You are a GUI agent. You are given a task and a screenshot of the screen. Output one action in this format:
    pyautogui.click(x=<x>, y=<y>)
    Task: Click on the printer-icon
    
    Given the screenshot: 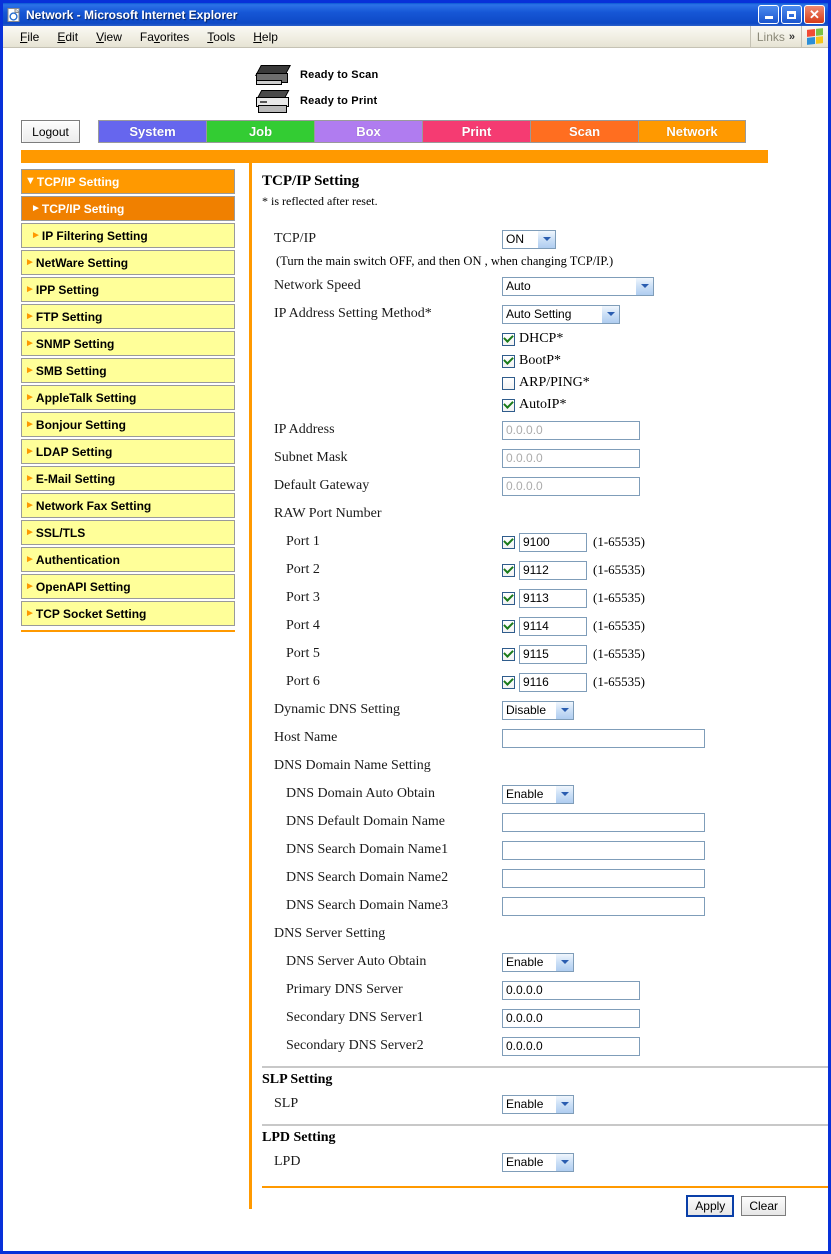 What is the action you would take?
    pyautogui.click(x=273, y=101)
    